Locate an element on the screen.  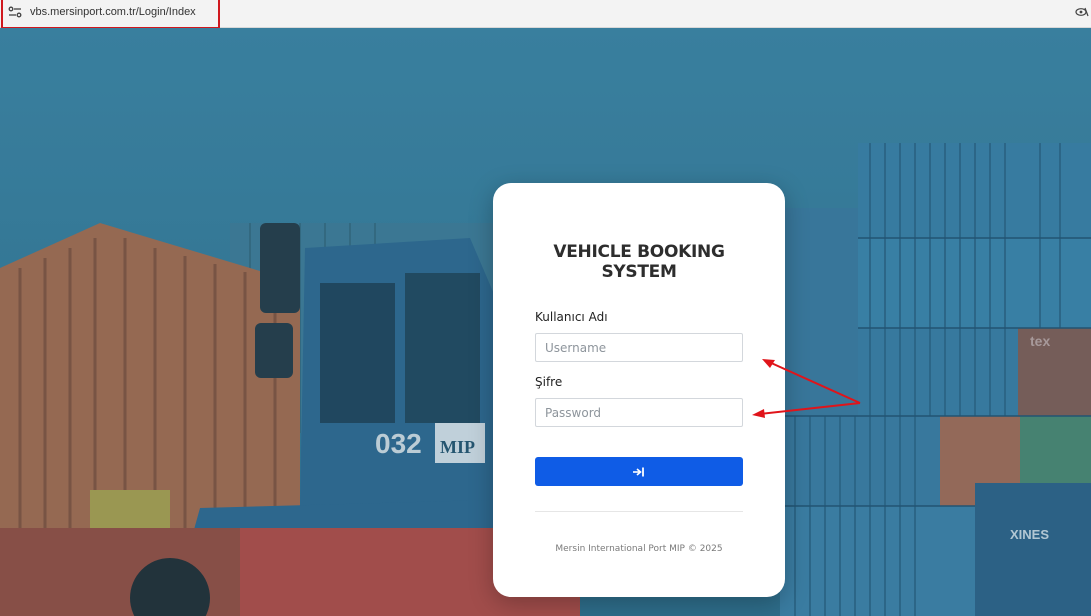
login-arrow-icon is located at coordinates (638, 471).